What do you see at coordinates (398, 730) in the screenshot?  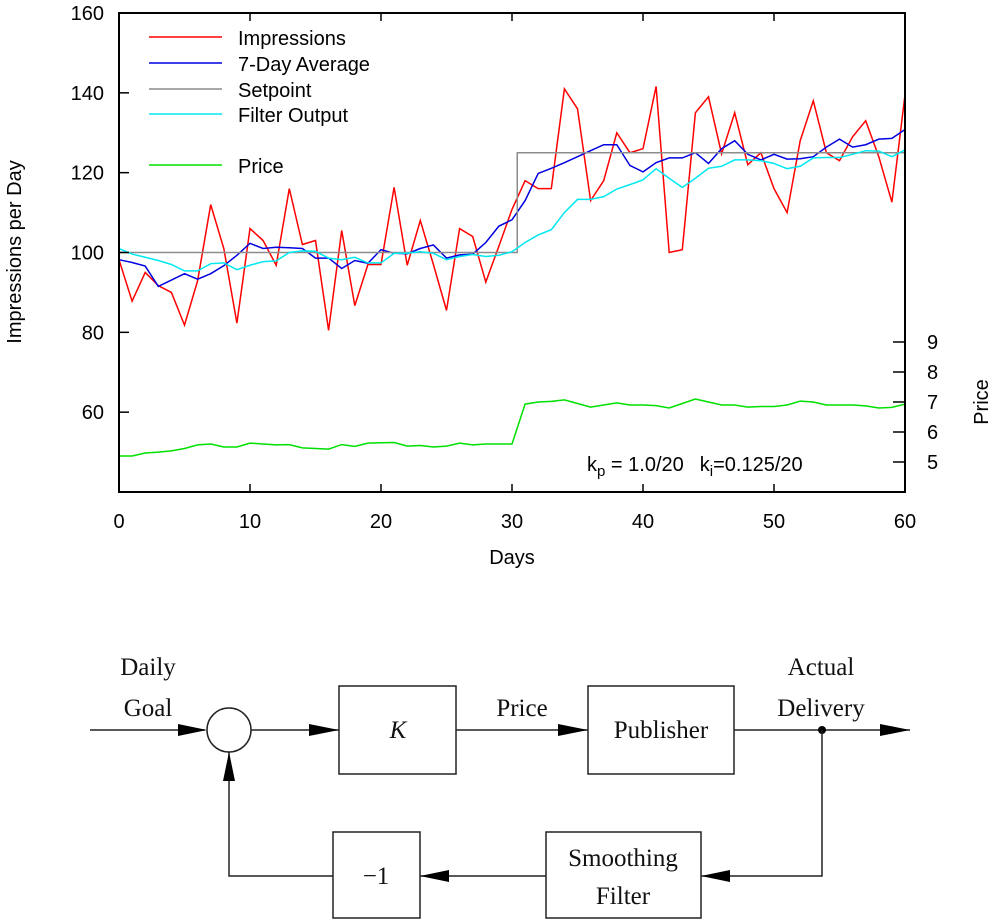 I see `controller-label: K` at bounding box center [398, 730].